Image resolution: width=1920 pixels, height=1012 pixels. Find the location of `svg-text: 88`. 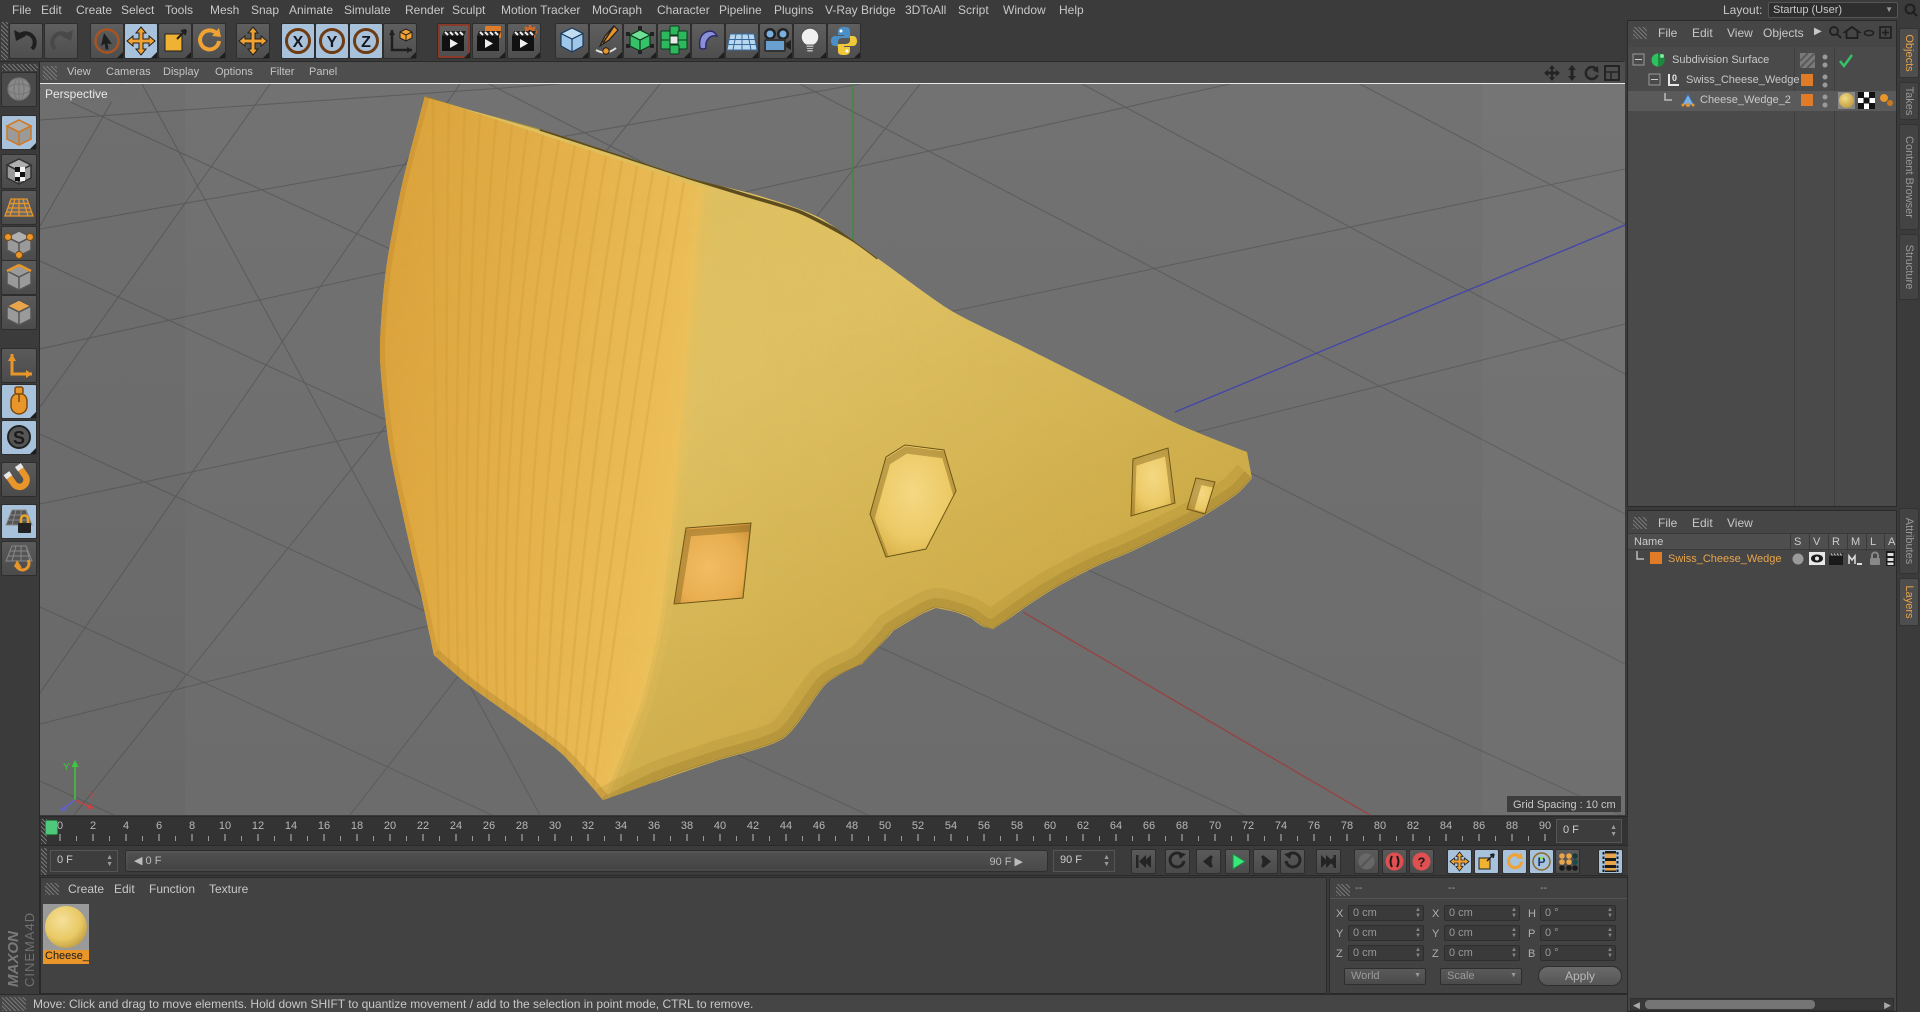

svg-text: 88 is located at coordinates (1512, 826).